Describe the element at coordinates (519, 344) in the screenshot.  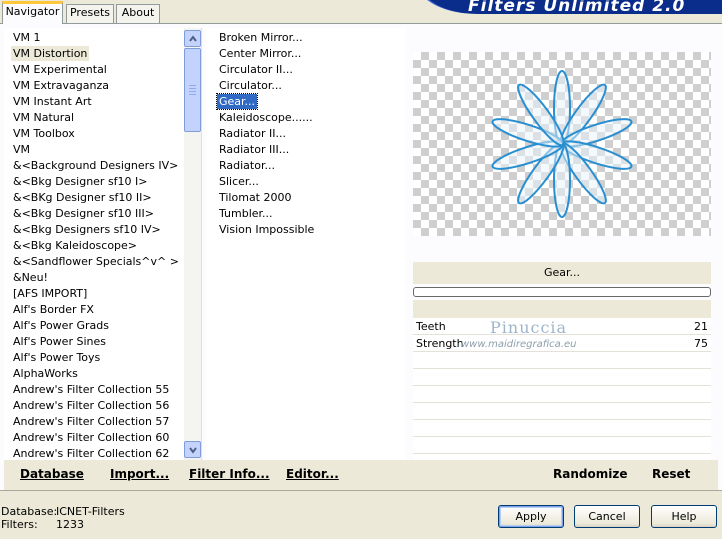
I see `watermark-url: www.maidiregrafica.eu` at that location.